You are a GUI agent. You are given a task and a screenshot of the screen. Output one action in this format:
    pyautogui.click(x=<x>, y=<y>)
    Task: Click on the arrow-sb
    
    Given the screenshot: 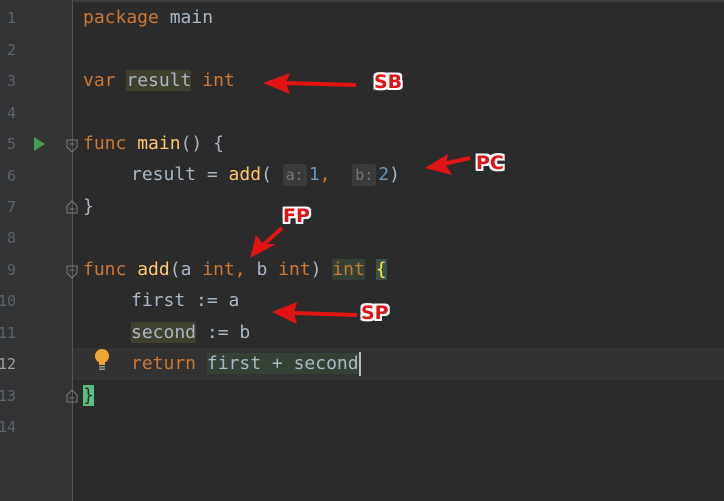 What is the action you would take?
    pyautogui.click(x=320, y=84)
    